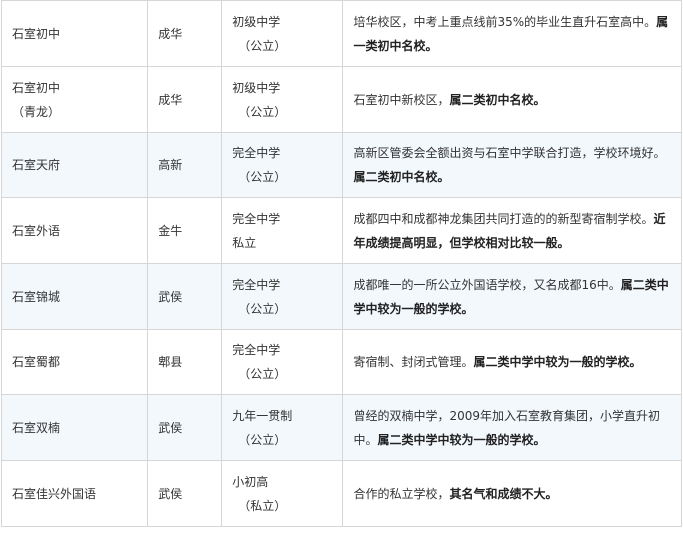 This screenshot has width=683, height=545. I want to click on table-row: 石室初中 （青龙） 成华 初级中学 （公立） 石室初中新校区，属二类初中名校。, so click(341, 99).